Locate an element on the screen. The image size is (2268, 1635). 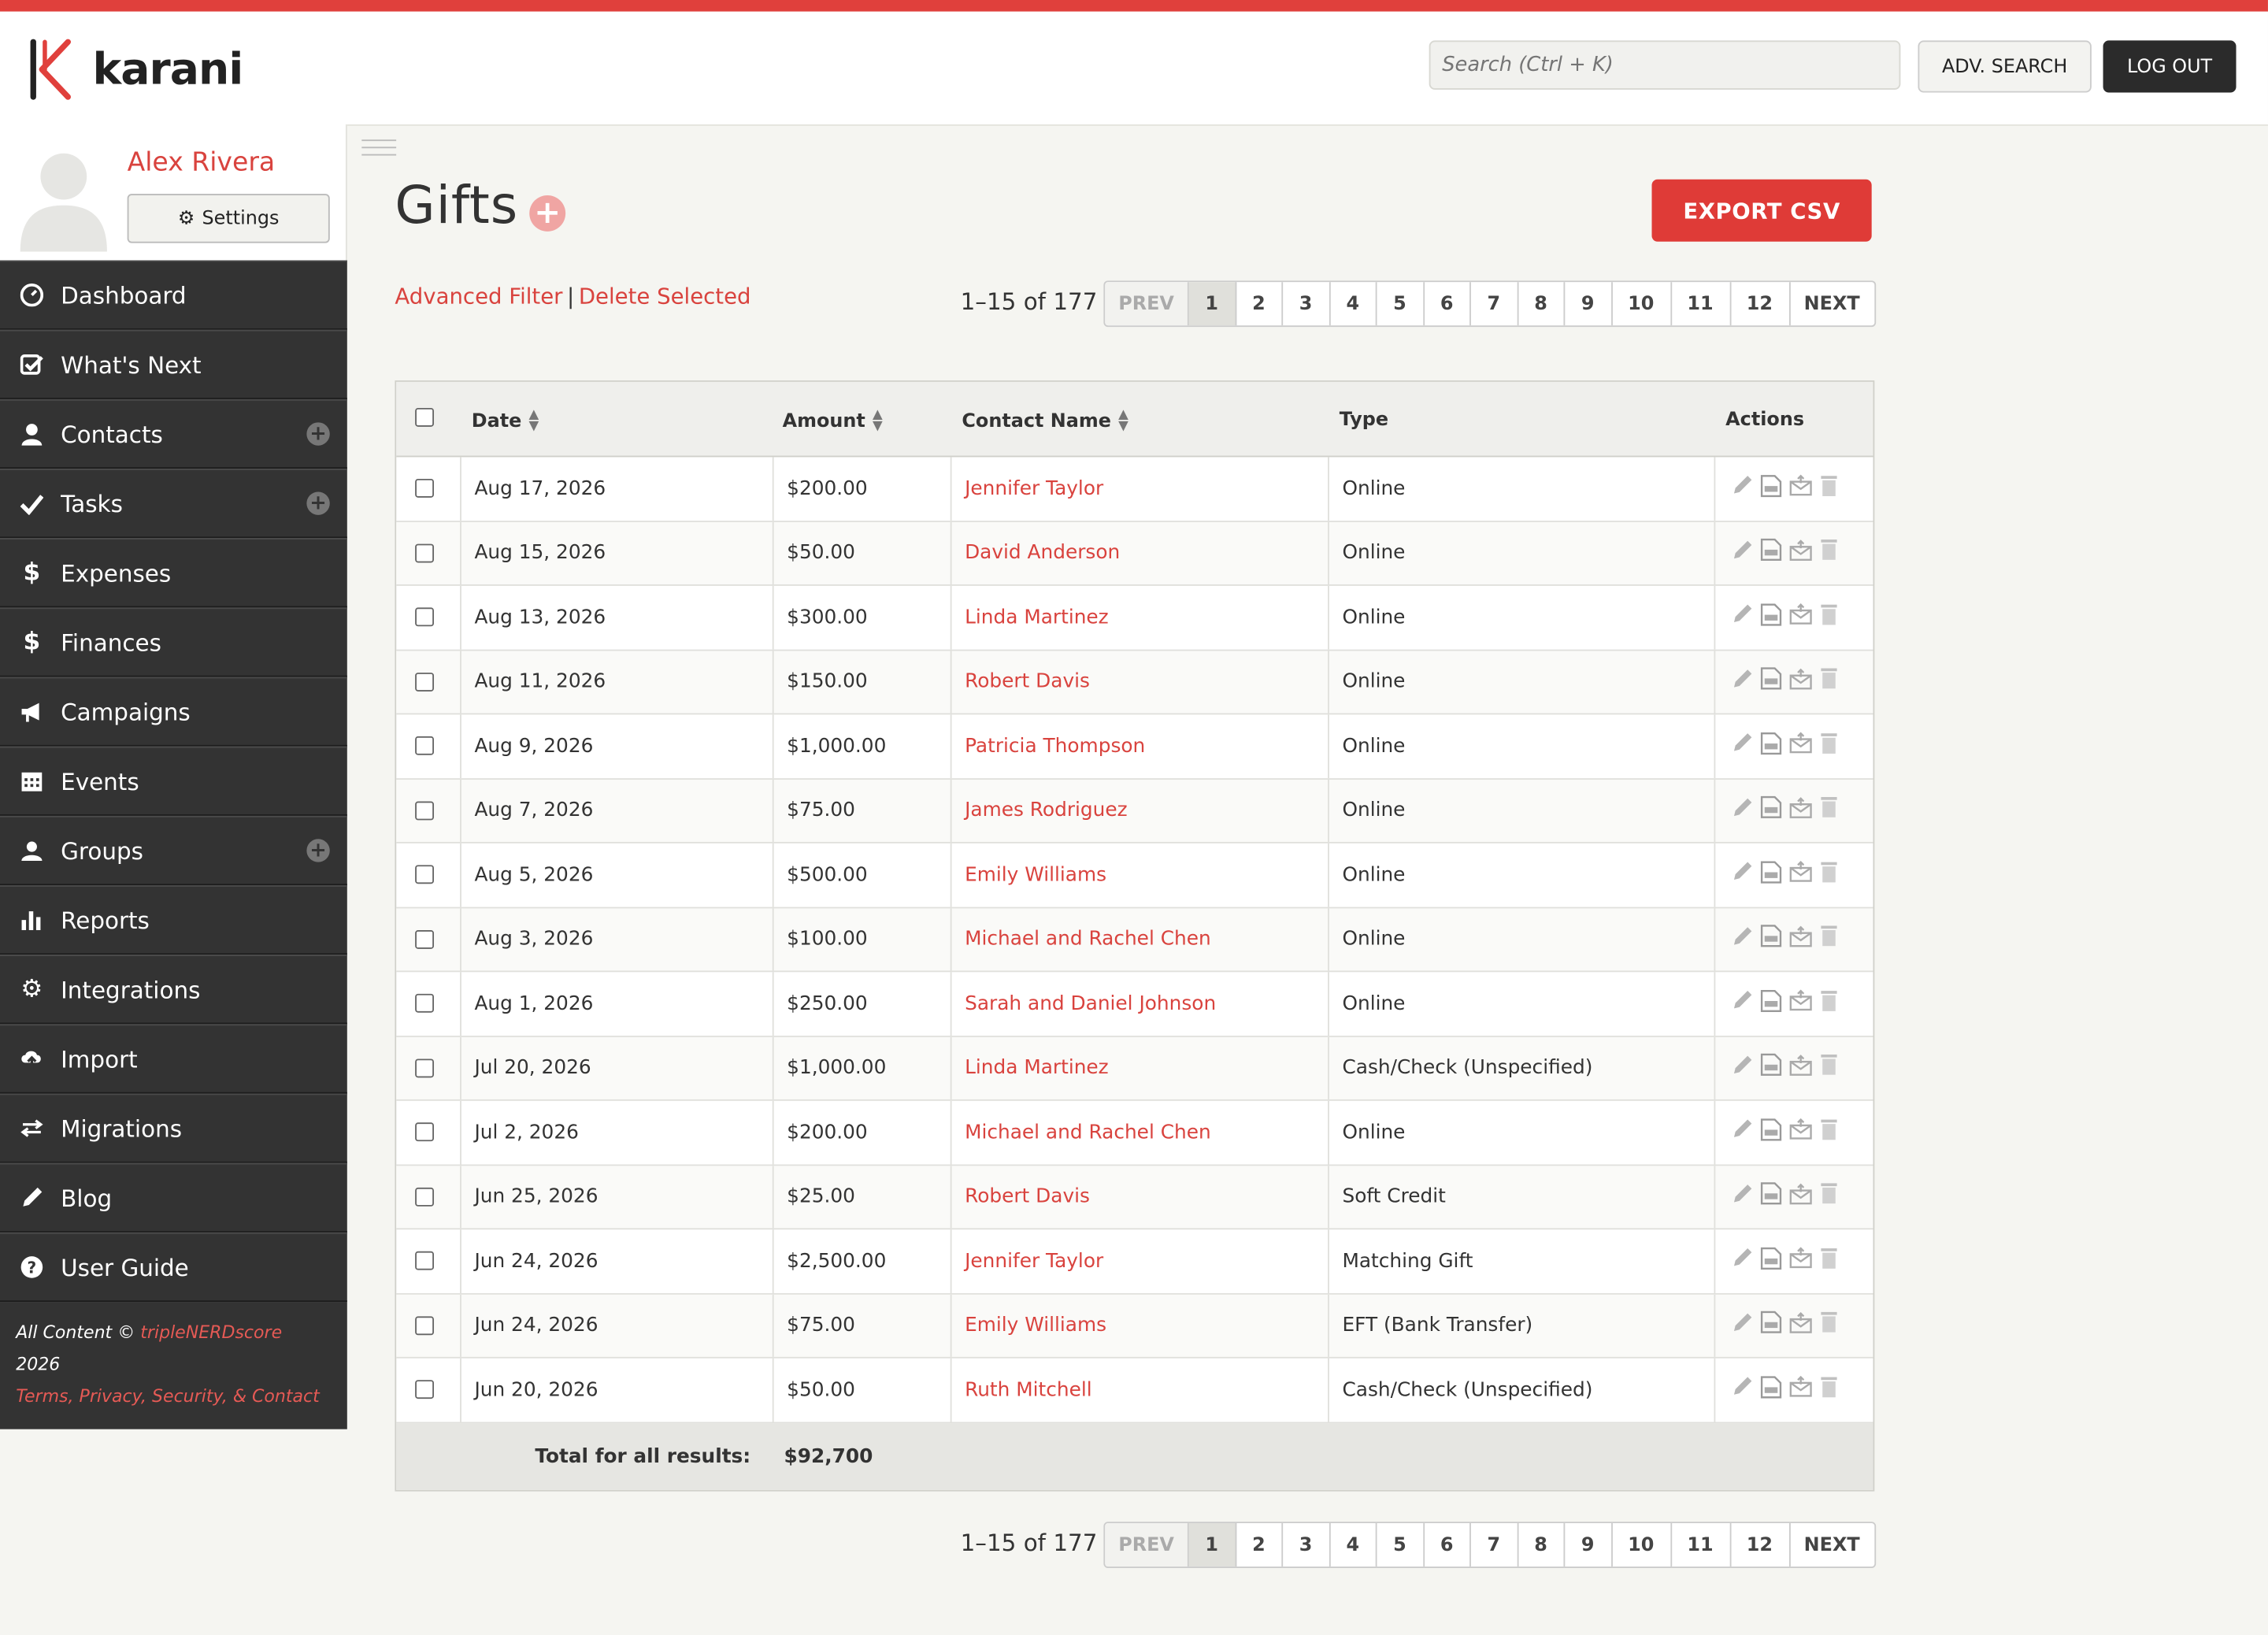
export-csv-button: EXPORT CSV is located at coordinates (1761, 210).